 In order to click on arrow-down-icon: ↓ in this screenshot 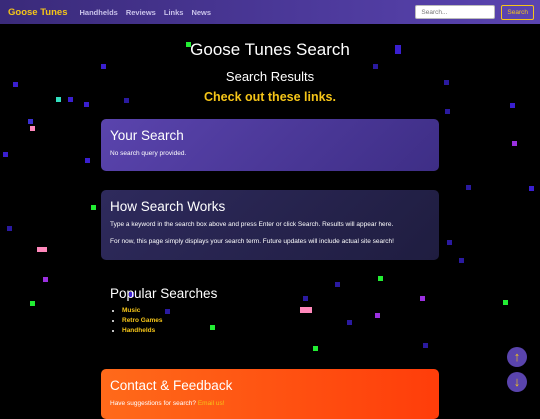, I will do `click(517, 381)`.